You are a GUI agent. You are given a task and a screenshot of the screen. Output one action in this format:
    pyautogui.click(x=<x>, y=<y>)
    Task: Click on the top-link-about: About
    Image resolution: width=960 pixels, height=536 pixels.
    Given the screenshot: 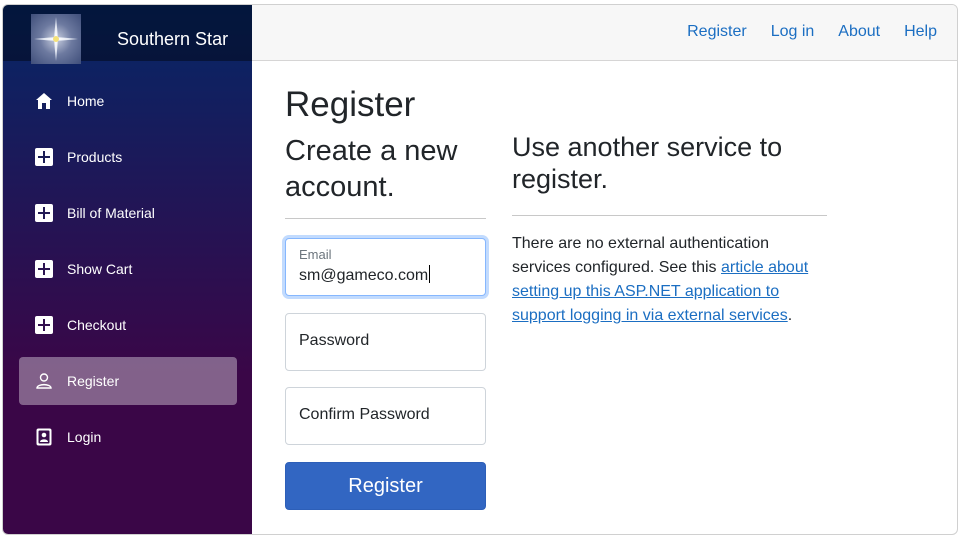 What is the action you would take?
    pyautogui.click(x=859, y=32)
    